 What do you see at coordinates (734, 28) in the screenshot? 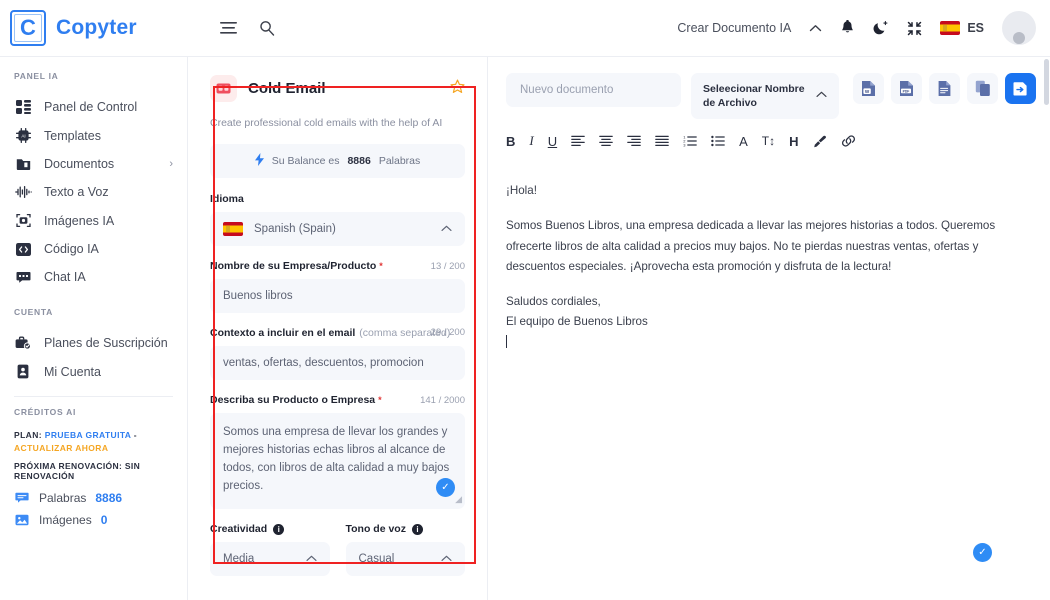
I see `create-document-label: Crear Documento IA` at bounding box center [734, 28].